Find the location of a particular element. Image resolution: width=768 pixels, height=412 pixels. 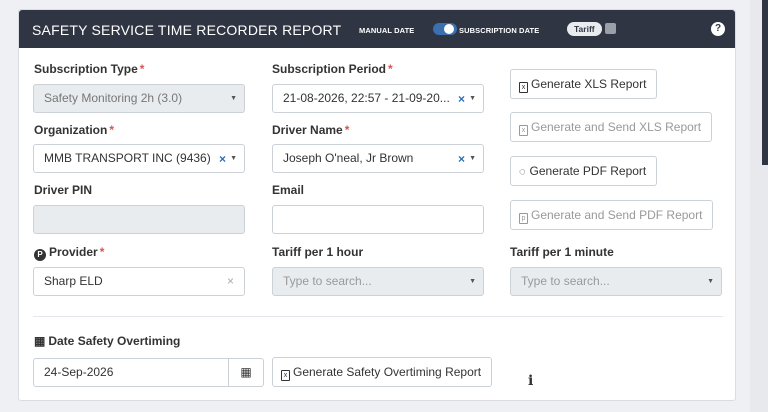

tariff-hour-select: Type to search... ▼ is located at coordinates (378, 281).